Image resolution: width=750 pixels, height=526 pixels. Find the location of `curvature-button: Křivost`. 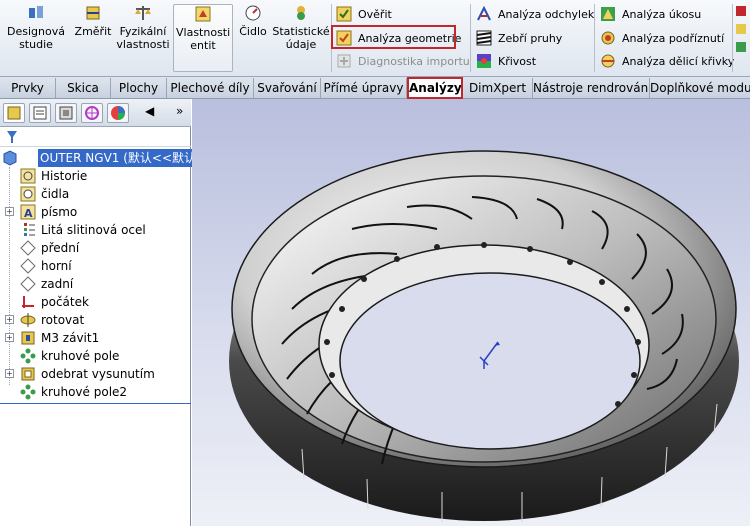

curvature-button: Křivost is located at coordinates (506, 61).